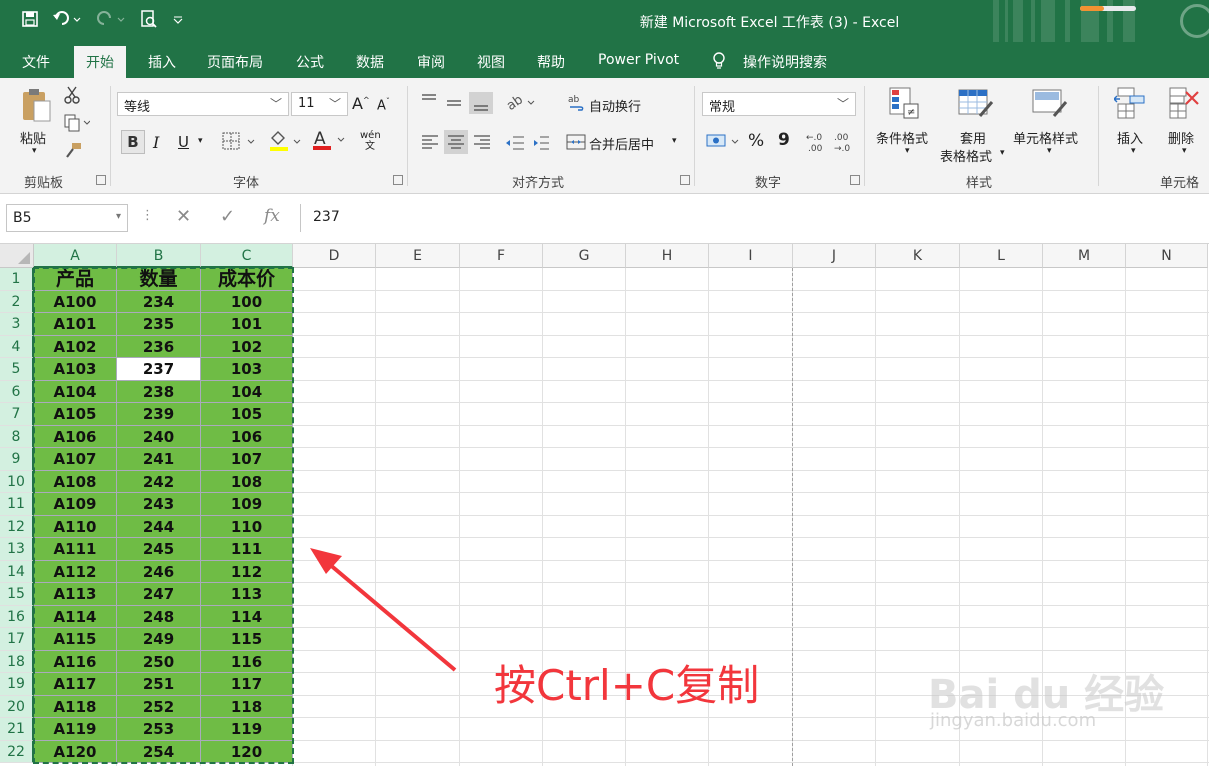  What do you see at coordinates (17, 706) in the screenshot?
I see `row-header-20: 20` at bounding box center [17, 706].